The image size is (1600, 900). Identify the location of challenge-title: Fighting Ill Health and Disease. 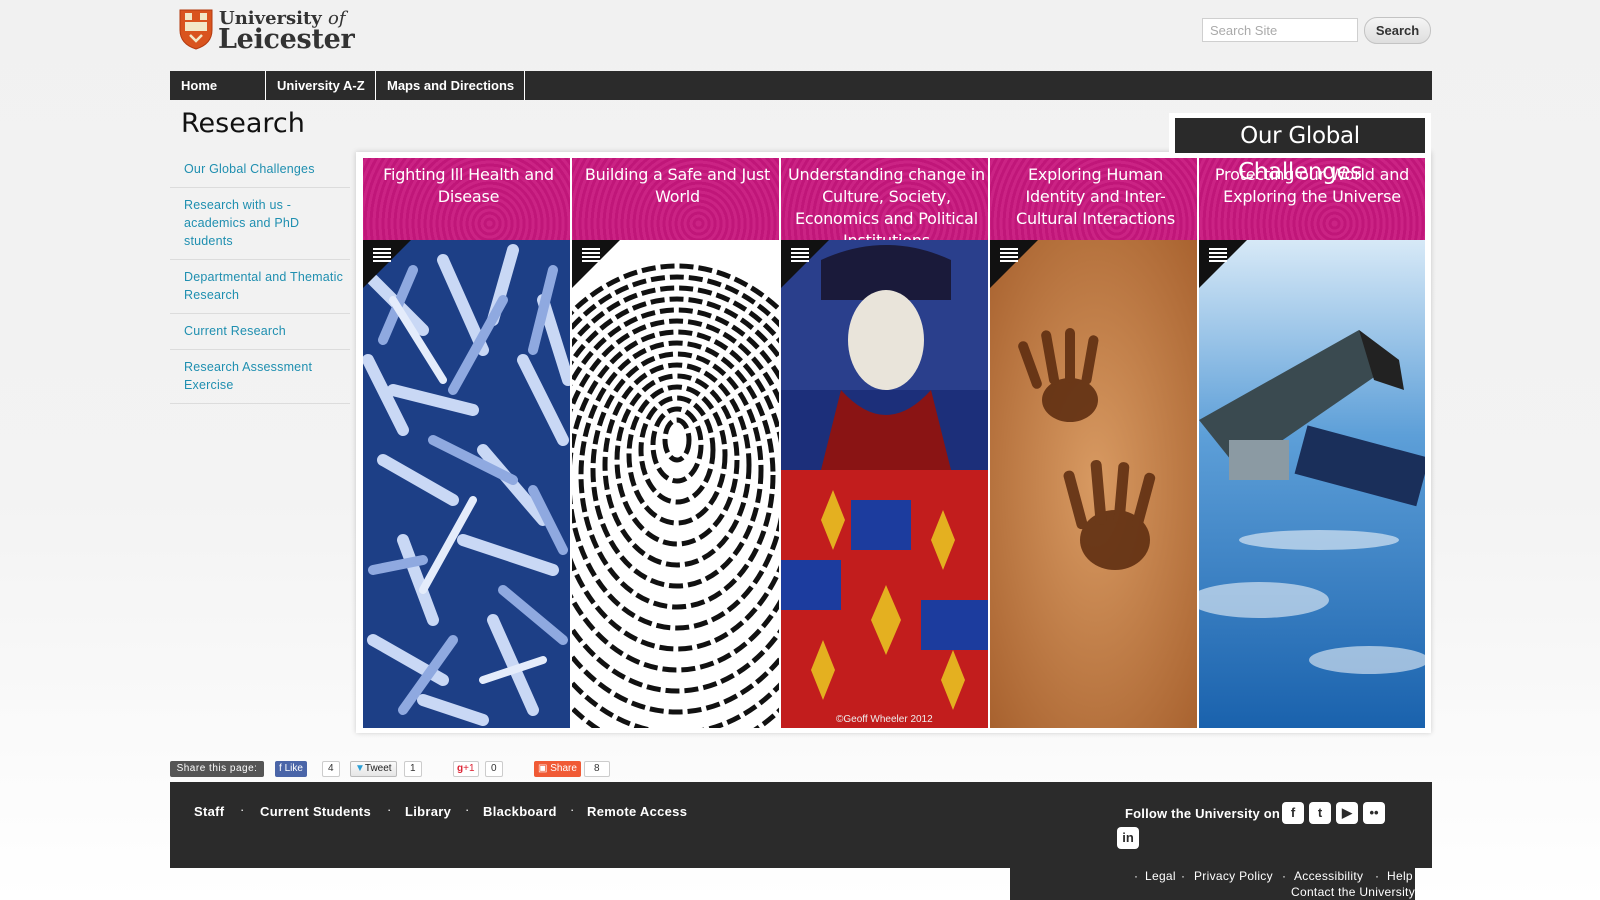
(468, 199).